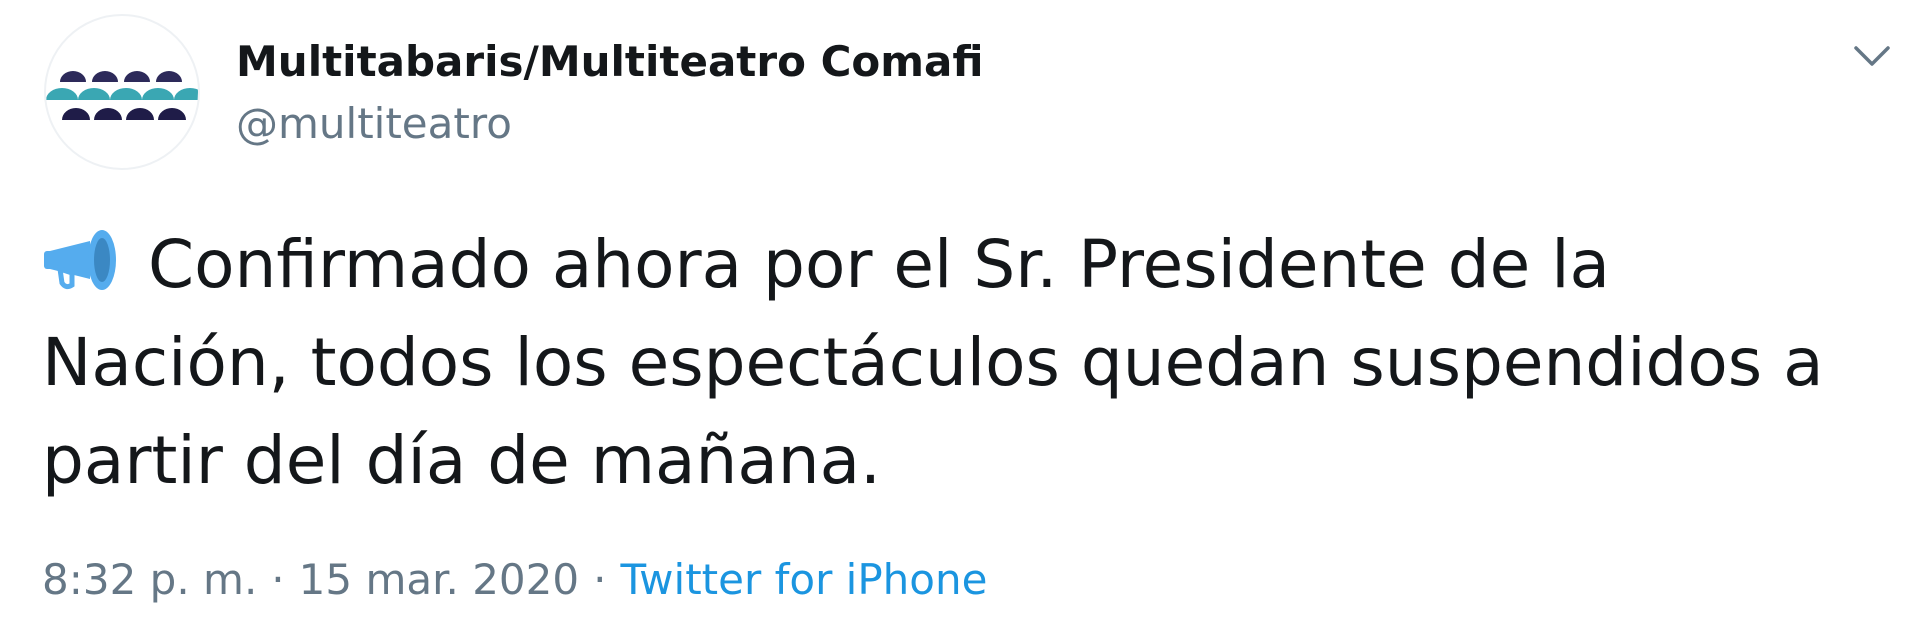  What do you see at coordinates (122, 95) in the screenshot?
I see `theater-seats-logo-icon` at bounding box center [122, 95].